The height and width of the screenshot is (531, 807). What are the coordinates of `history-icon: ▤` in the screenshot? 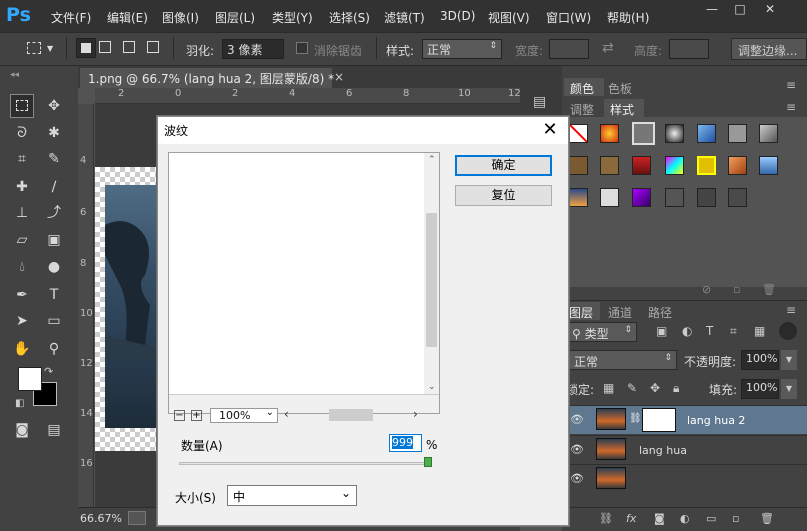 It's located at (539, 102).